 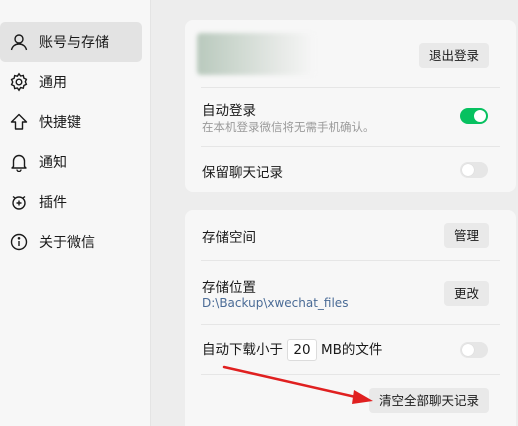 I want to click on storage-location-label: 存储位置, so click(x=229, y=288).